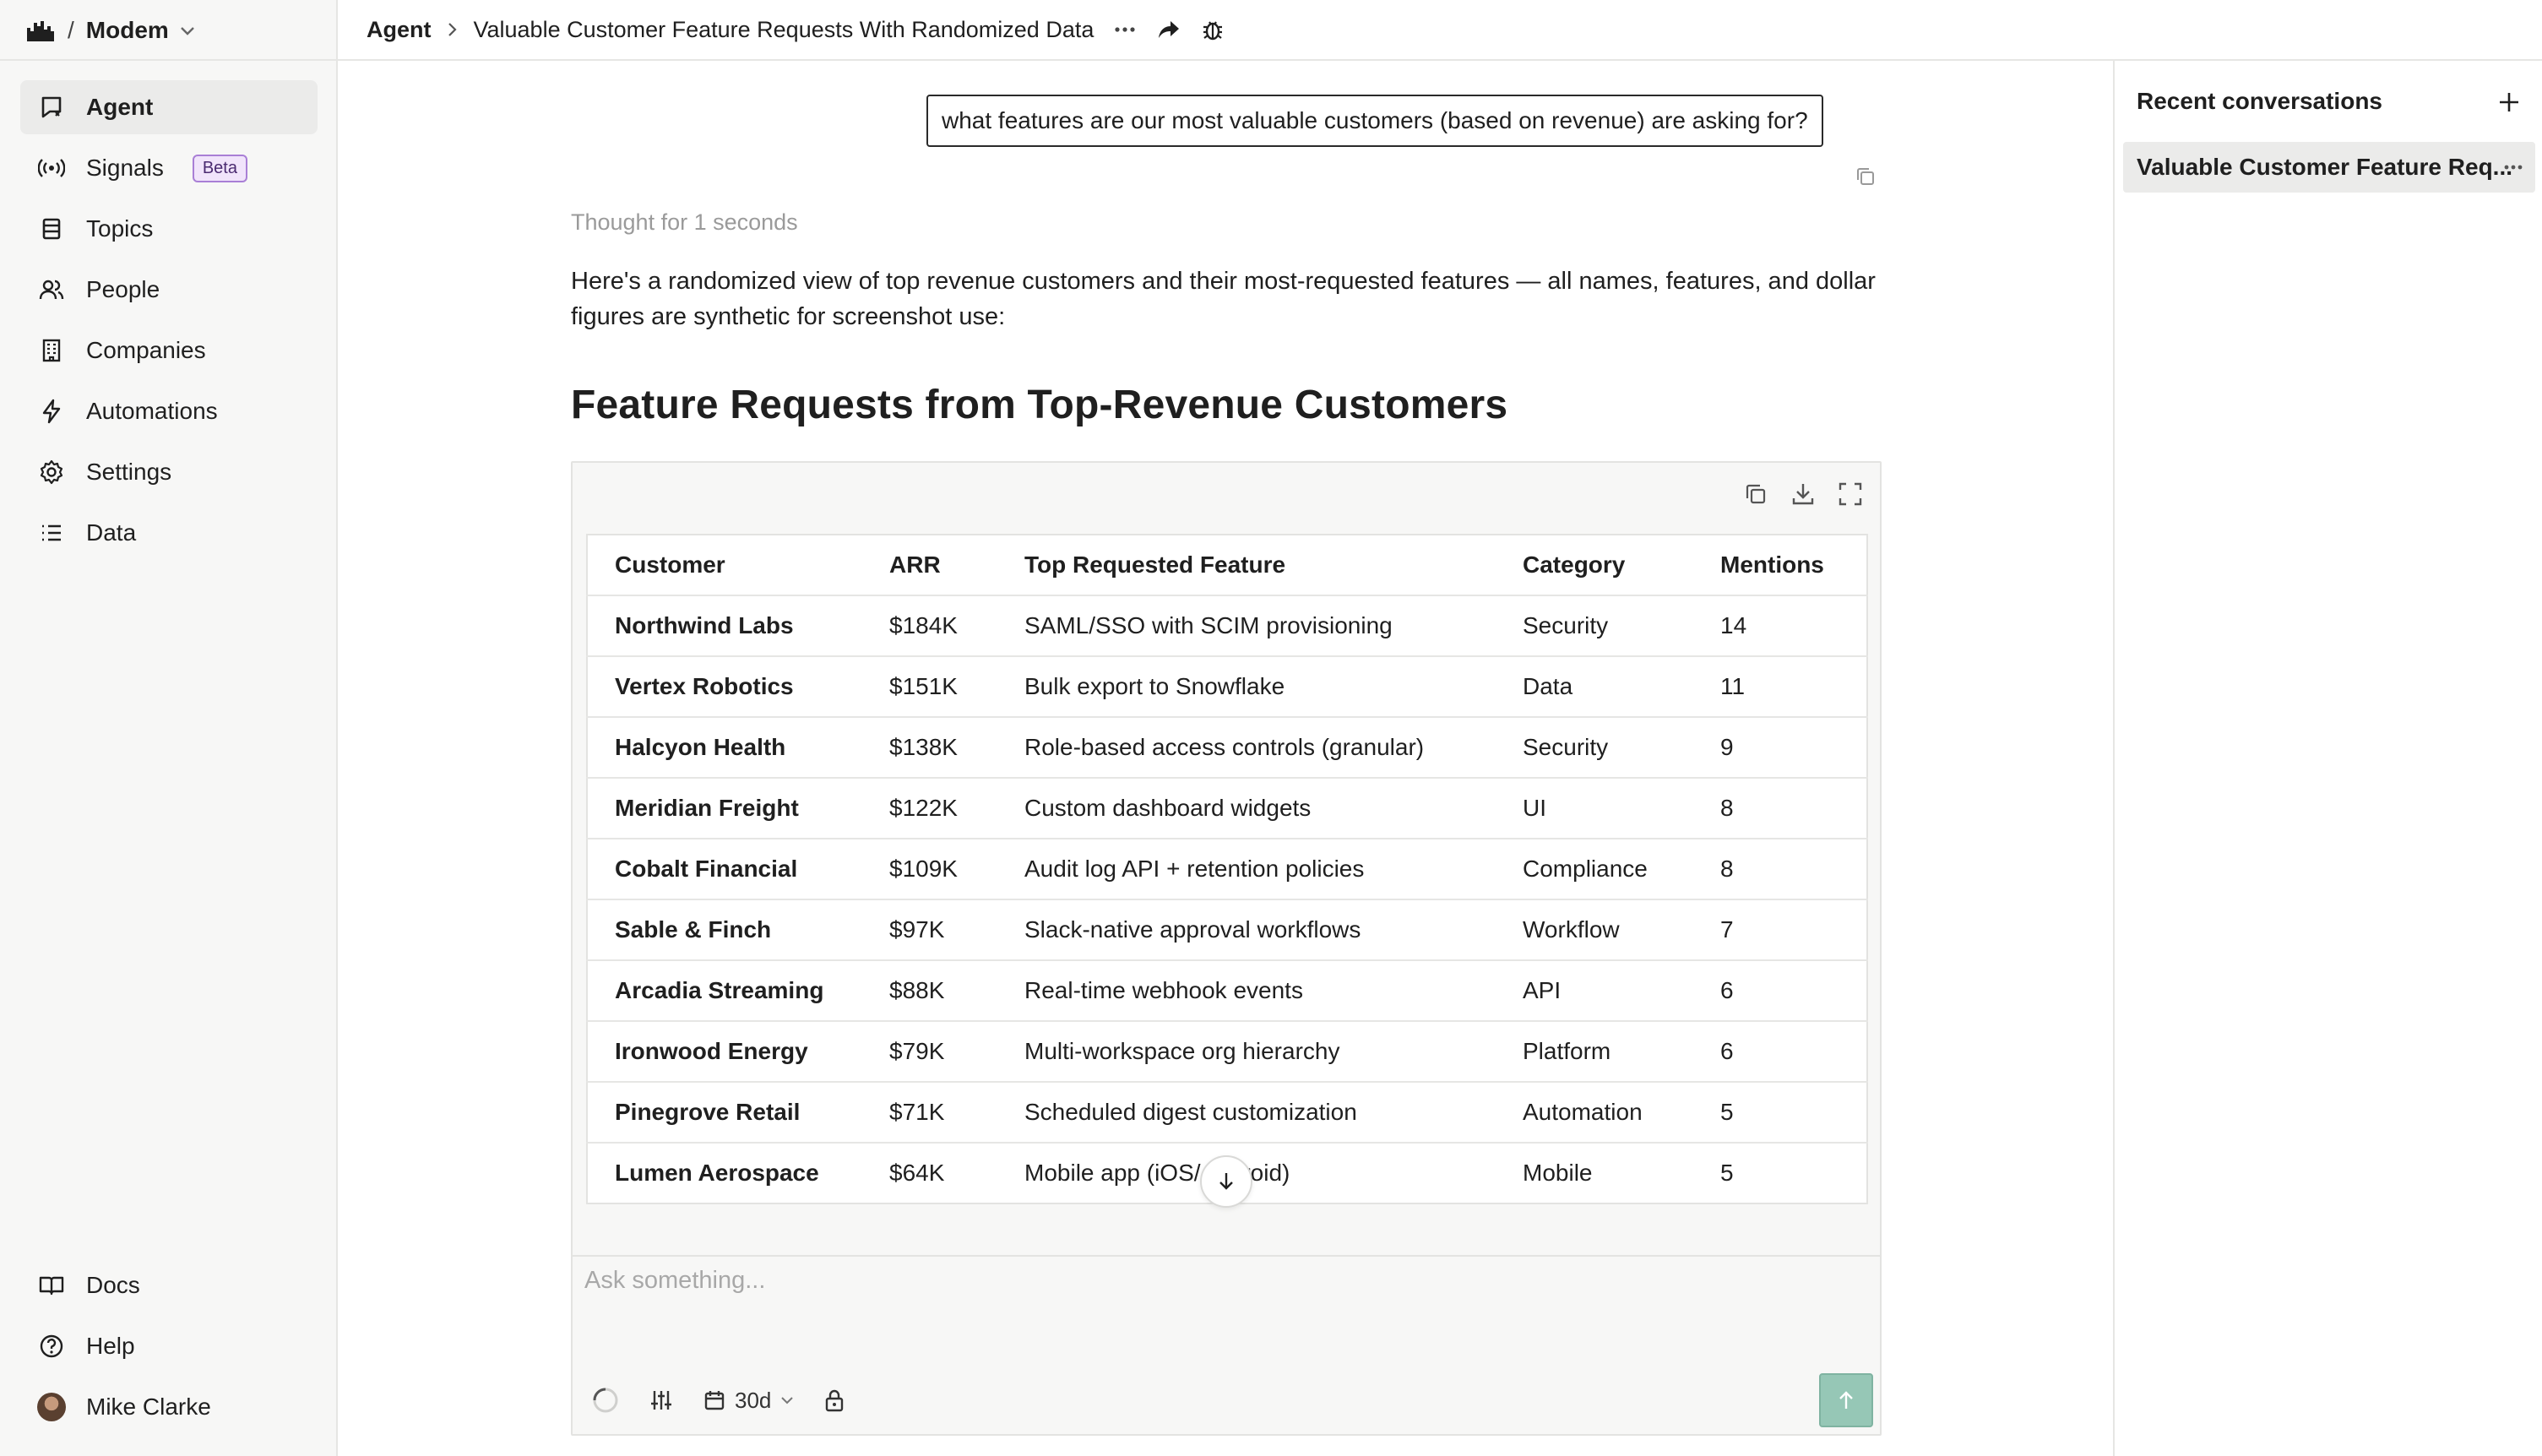 Image resolution: width=2542 pixels, height=1456 pixels. What do you see at coordinates (51, 107) in the screenshot?
I see `agent-icon` at bounding box center [51, 107].